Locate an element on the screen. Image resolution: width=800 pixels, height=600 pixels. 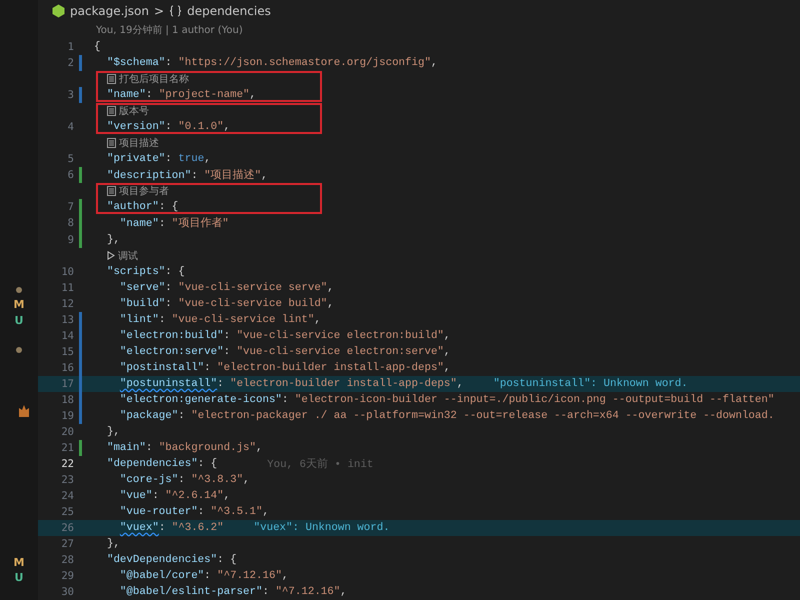
code-line: "package": "electron-packager ./ aa --platform=win32 --out=release --arch=x64 --overwrite --download. is located at coordinates (446, 416).